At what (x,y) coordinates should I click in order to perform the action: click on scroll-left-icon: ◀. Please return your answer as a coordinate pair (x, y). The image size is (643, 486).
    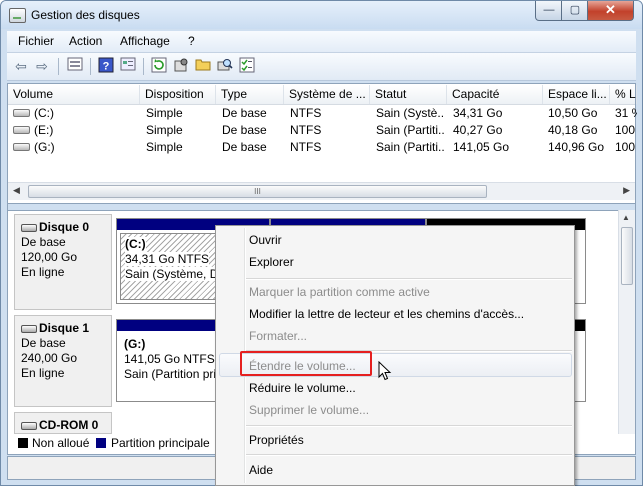
    Looking at the image, I should click on (16, 190).